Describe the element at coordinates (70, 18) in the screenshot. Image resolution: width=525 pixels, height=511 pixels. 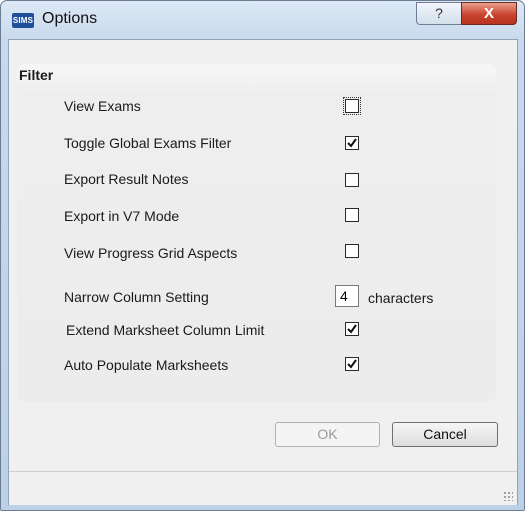
I see `window-title: Options` at that location.